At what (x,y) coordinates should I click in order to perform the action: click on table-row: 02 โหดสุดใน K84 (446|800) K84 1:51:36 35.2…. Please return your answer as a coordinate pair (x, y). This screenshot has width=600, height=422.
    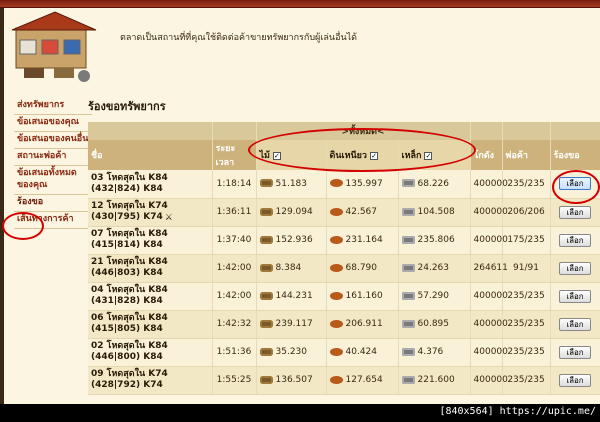
    Looking at the image, I should click on (344, 352).